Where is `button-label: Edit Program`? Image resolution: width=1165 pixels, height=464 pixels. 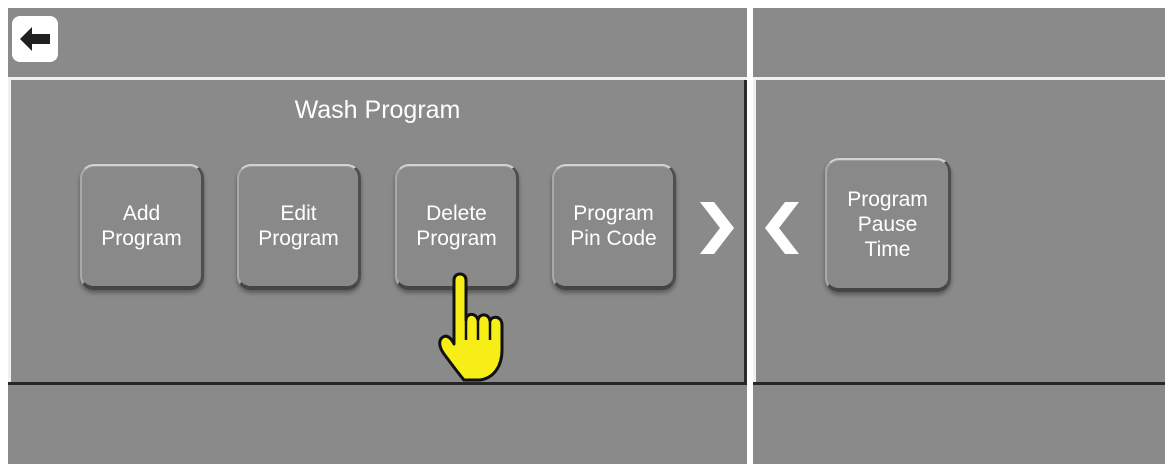
button-label: Edit Program is located at coordinates (298, 226).